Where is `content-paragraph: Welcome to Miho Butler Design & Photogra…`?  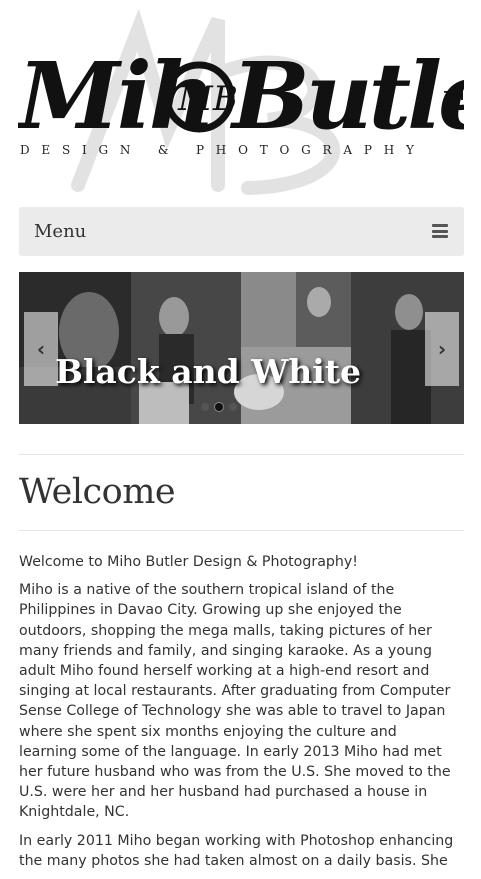 content-paragraph: Welcome to Miho Butler Design & Photogra… is located at coordinates (188, 562).